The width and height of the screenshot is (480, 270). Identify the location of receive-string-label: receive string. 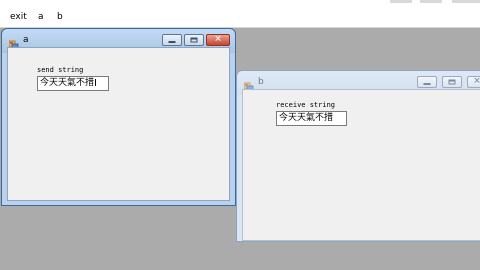
(306, 105).